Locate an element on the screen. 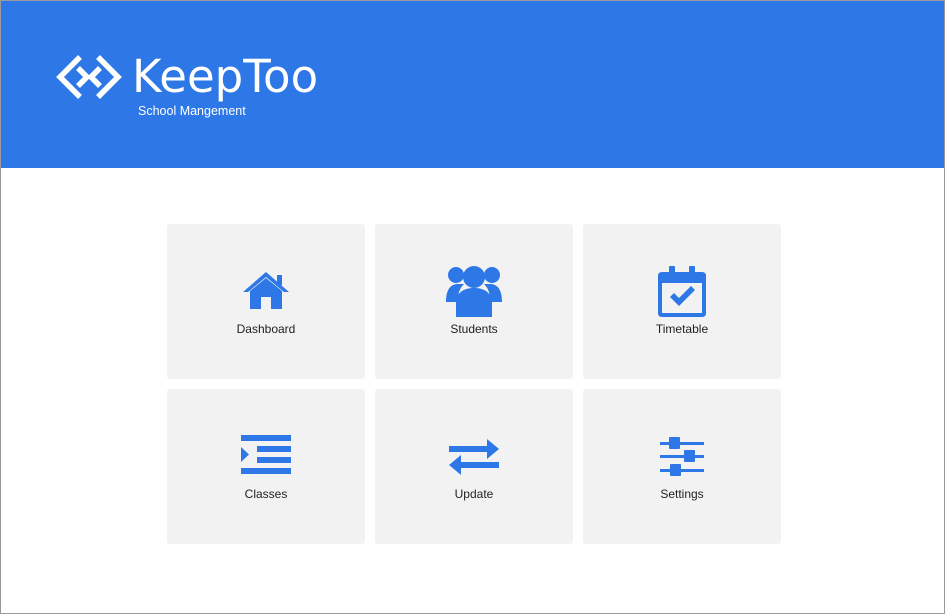  timetable-tile: Timetable is located at coordinates (682, 301).